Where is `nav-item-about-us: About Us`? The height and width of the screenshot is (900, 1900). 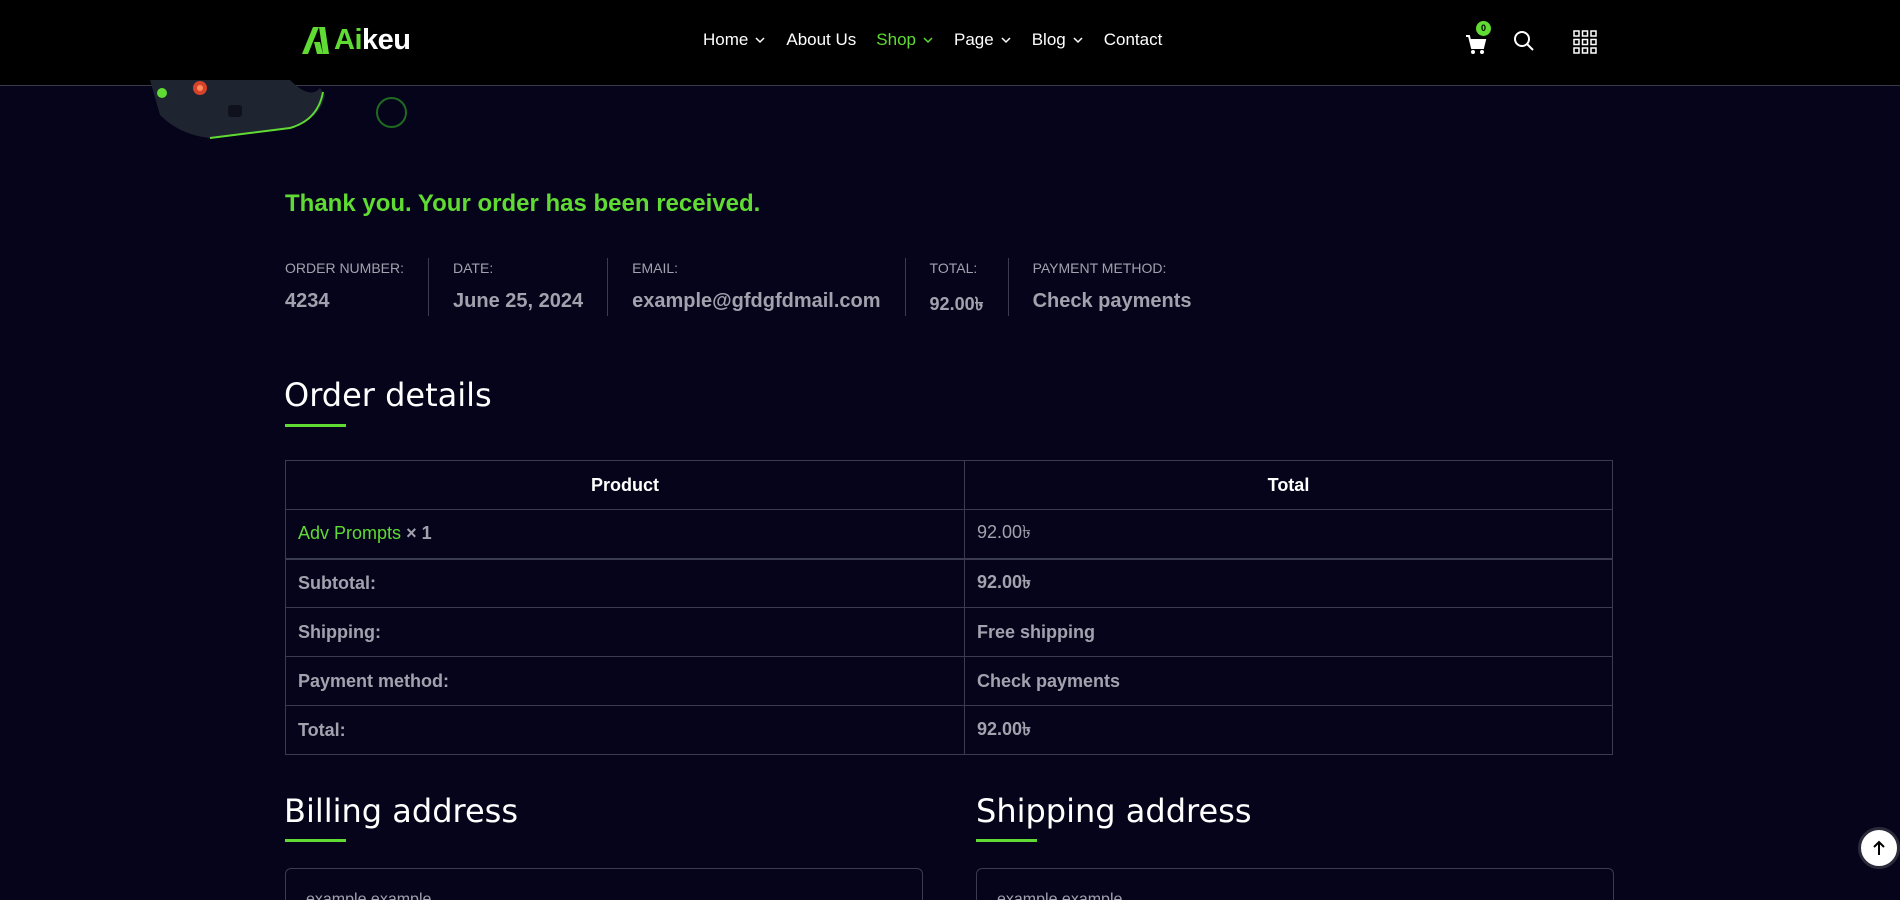
nav-item-about-us: About Us is located at coordinates (821, 40).